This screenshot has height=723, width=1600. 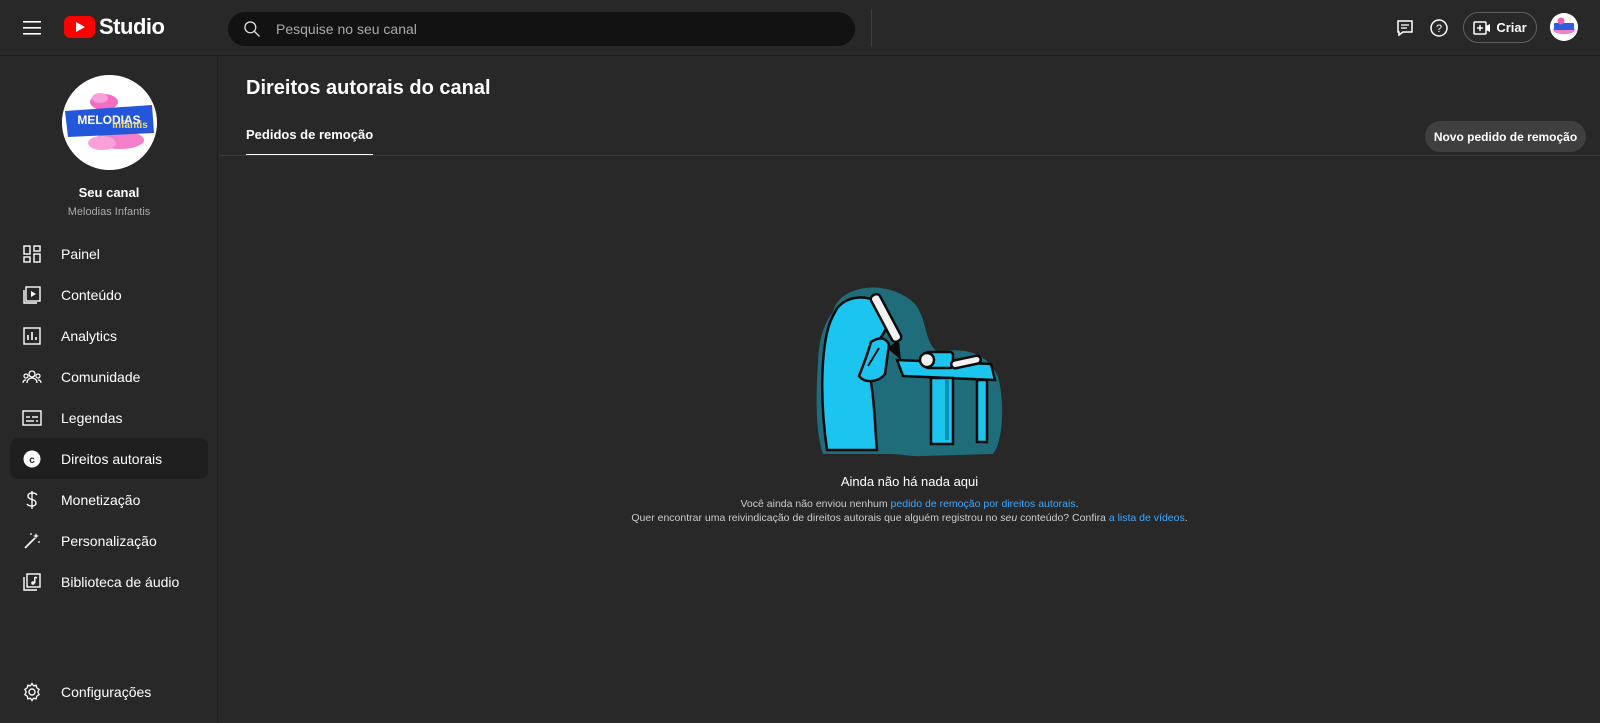 What do you see at coordinates (32, 254) in the screenshot?
I see `dashboard-icon` at bounding box center [32, 254].